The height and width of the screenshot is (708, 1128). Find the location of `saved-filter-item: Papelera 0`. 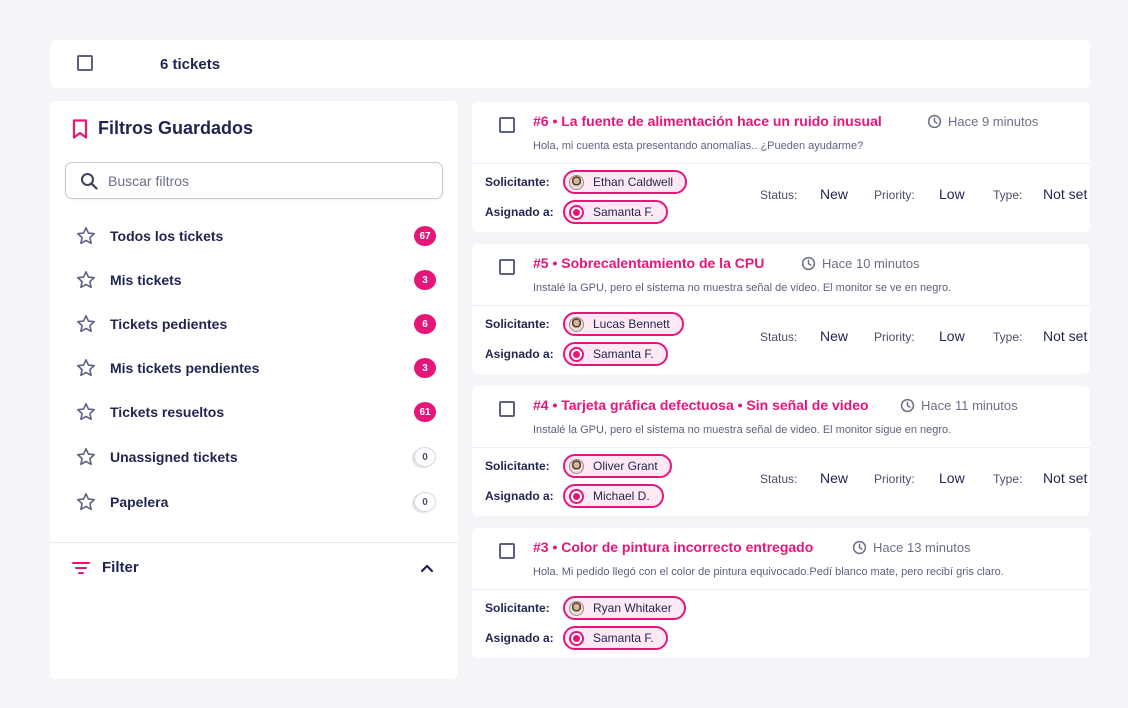

saved-filter-item: Papelera 0 is located at coordinates (256, 502).